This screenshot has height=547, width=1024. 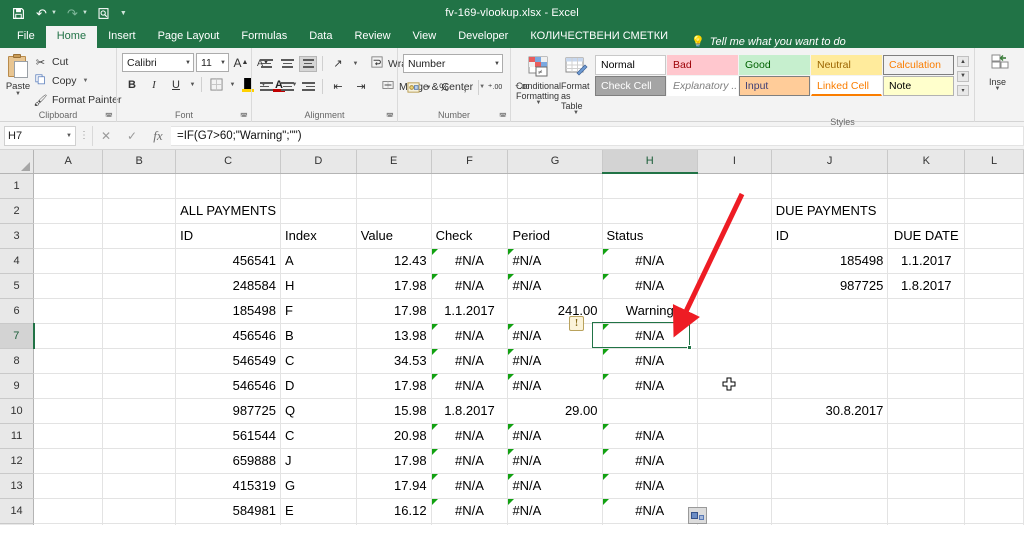 What do you see at coordinates (512, 411) in the screenshot?
I see `grid-row: 10 987725 Q 15.98 1.8.2017 29.00 30.8.2017` at bounding box center [512, 411].